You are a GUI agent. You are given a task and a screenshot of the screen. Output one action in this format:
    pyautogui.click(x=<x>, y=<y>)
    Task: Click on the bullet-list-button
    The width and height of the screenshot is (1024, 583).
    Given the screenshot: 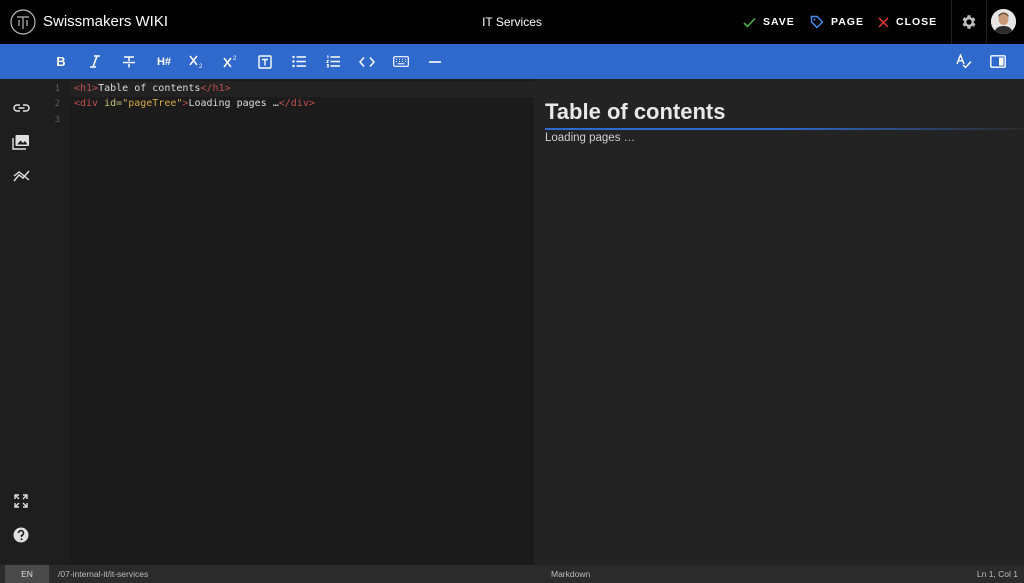 What is the action you would take?
    pyautogui.click(x=299, y=61)
    